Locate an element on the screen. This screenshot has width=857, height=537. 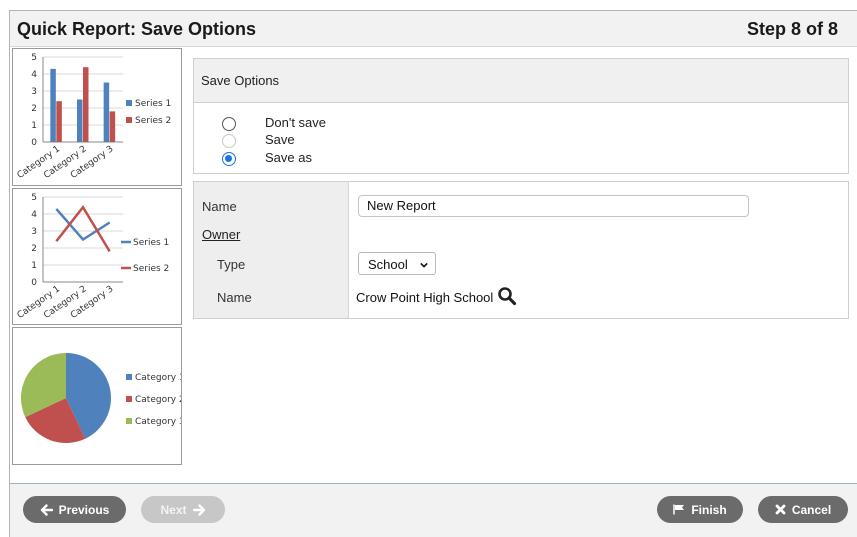
previous-label: Previous is located at coordinates (84, 509).